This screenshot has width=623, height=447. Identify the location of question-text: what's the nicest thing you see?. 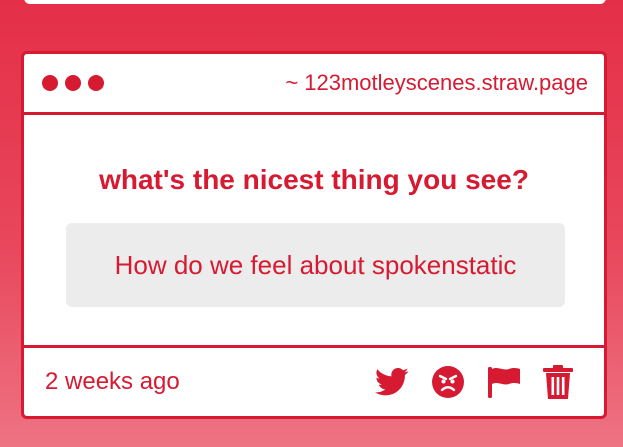
(314, 179).